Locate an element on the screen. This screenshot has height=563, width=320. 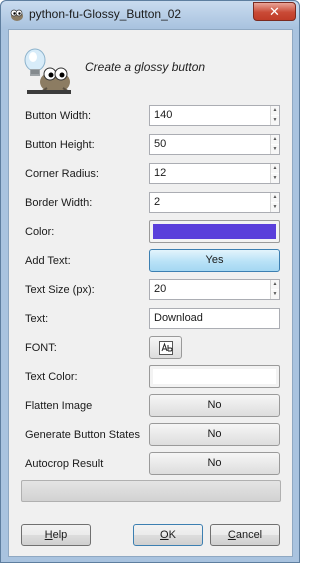
corner-radius-label: Corner Radius: is located at coordinates (62, 174).